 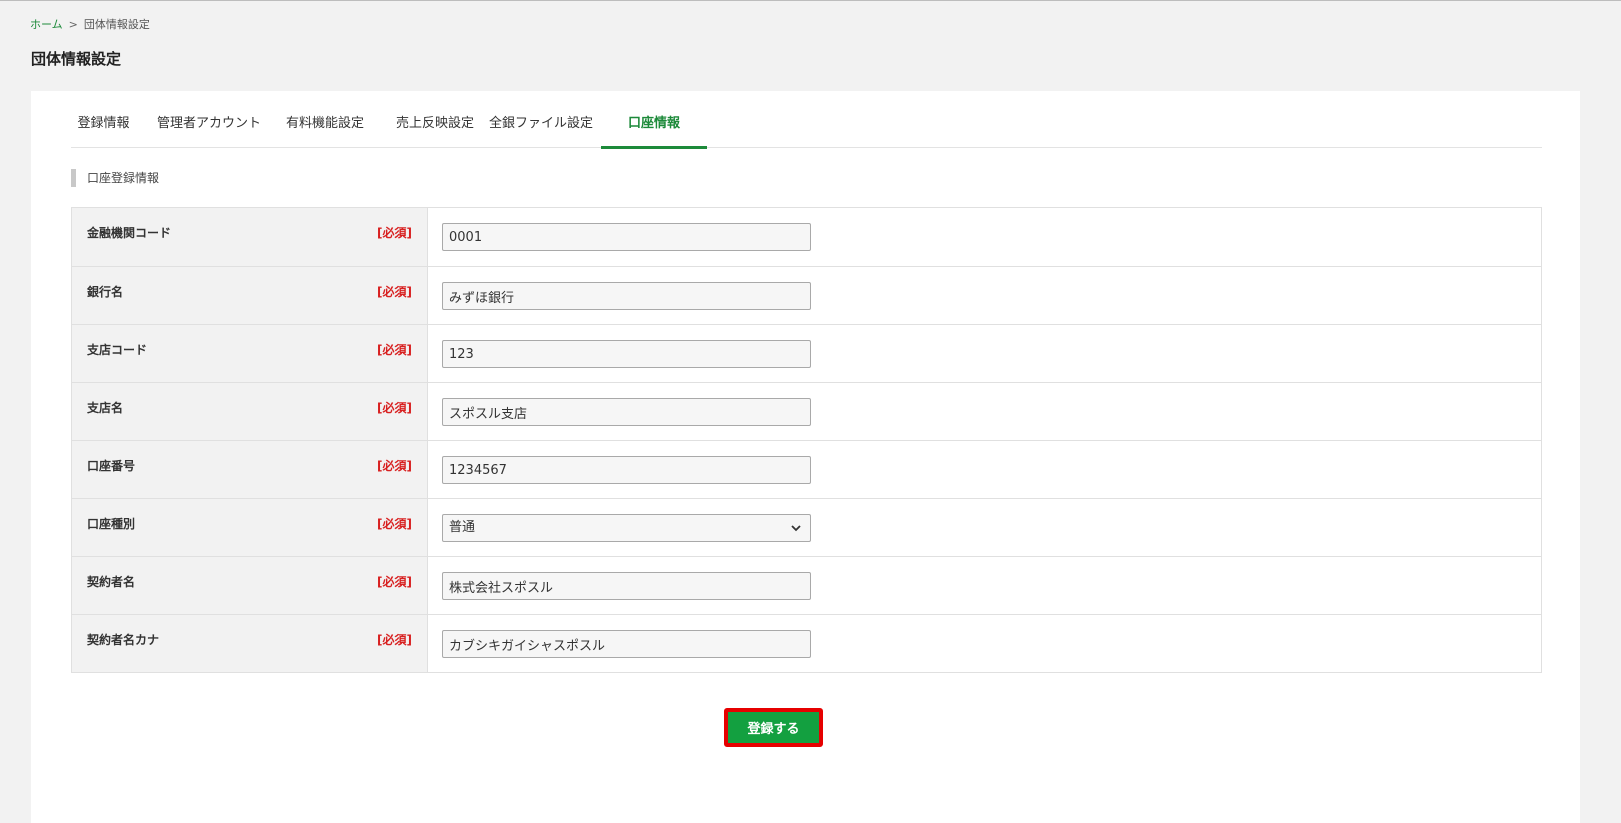 What do you see at coordinates (654, 120) in the screenshot?
I see `tab-account-info: 口座情報` at bounding box center [654, 120].